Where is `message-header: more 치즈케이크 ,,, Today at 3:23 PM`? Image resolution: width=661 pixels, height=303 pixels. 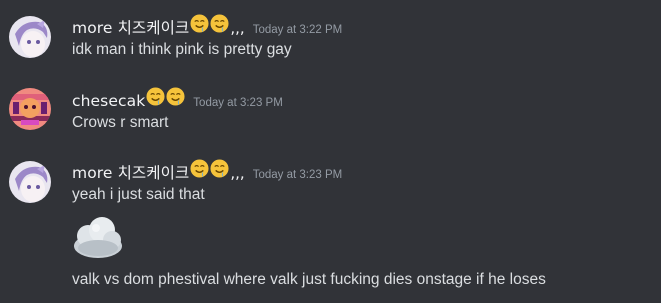
message-header: more 치즈케이크 ,,, Today at 3:23 PM is located at coordinates (207, 171).